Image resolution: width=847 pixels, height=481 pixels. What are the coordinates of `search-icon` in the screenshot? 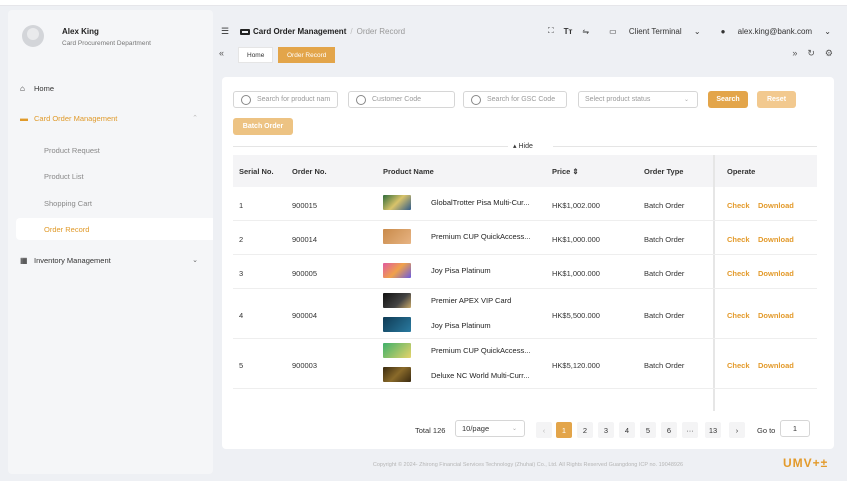 It's located at (361, 99).